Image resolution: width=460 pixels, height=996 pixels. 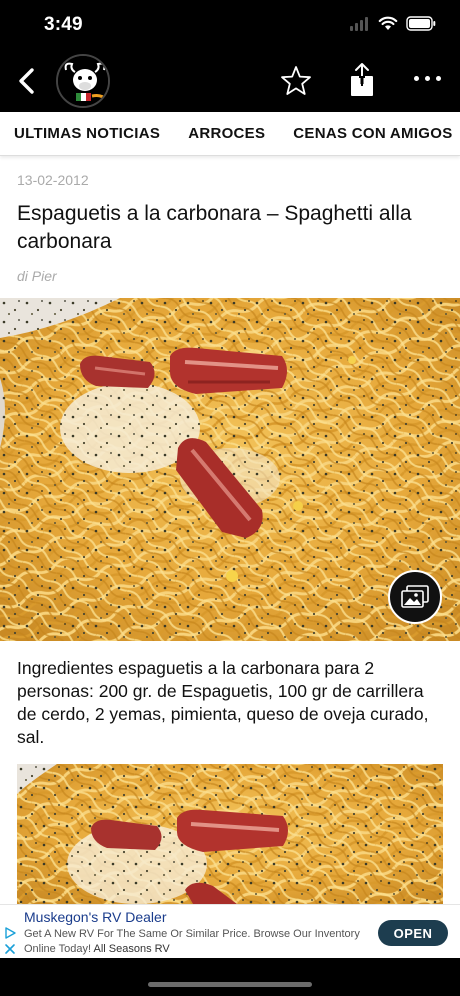 What do you see at coordinates (388, 23) in the screenshot?
I see `wifi-icon` at bounding box center [388, 23].